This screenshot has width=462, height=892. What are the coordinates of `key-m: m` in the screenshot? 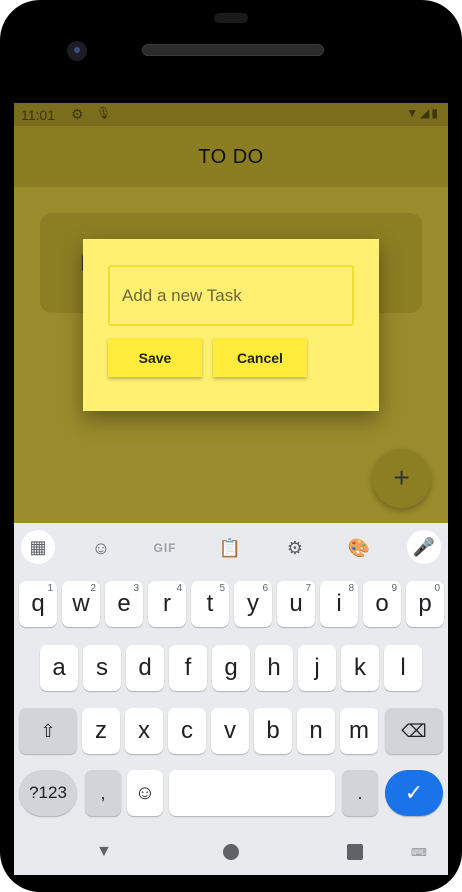 It's located at (359, 731).